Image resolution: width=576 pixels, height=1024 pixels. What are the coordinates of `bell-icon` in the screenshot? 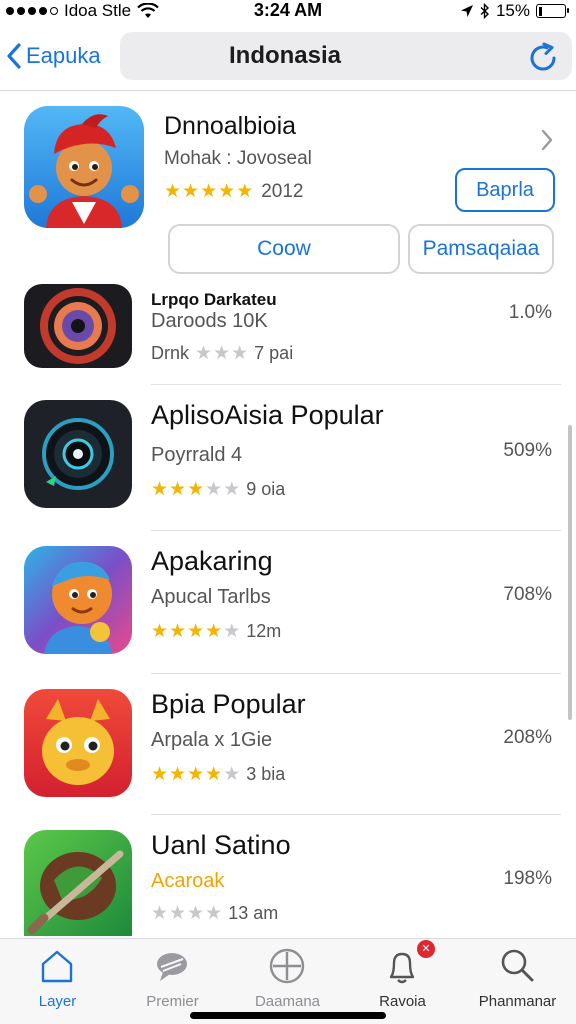 It's located at (402, 968).